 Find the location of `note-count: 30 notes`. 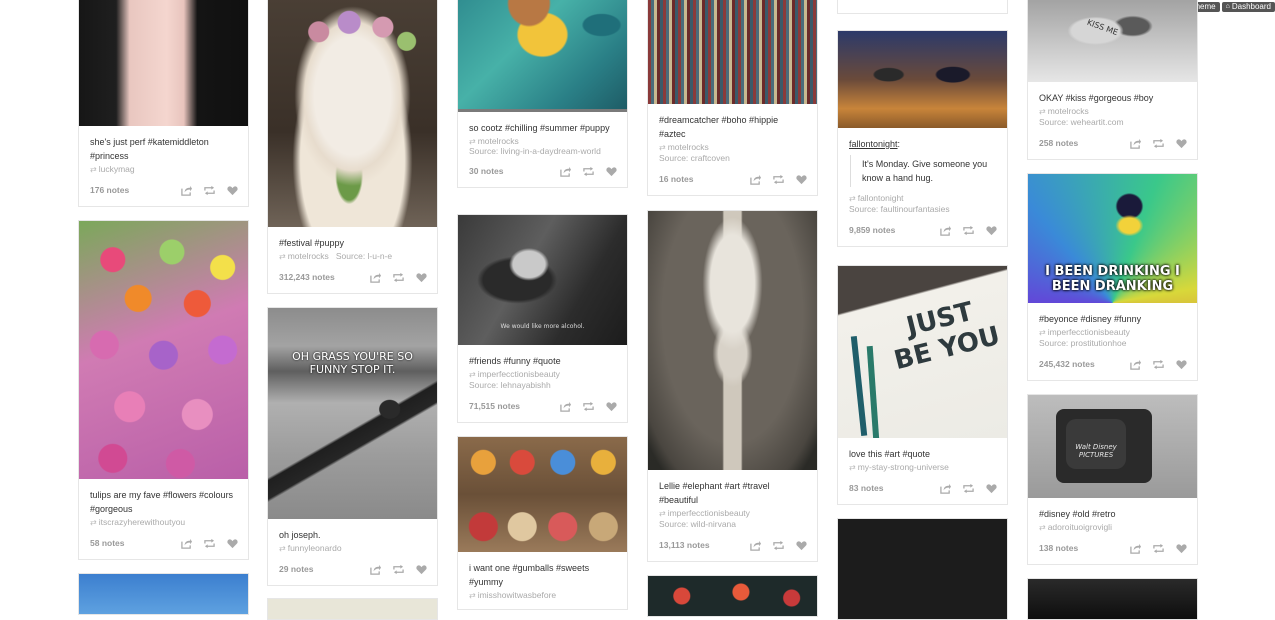

note-count: 30 notes is located at coordinates (508, 171).